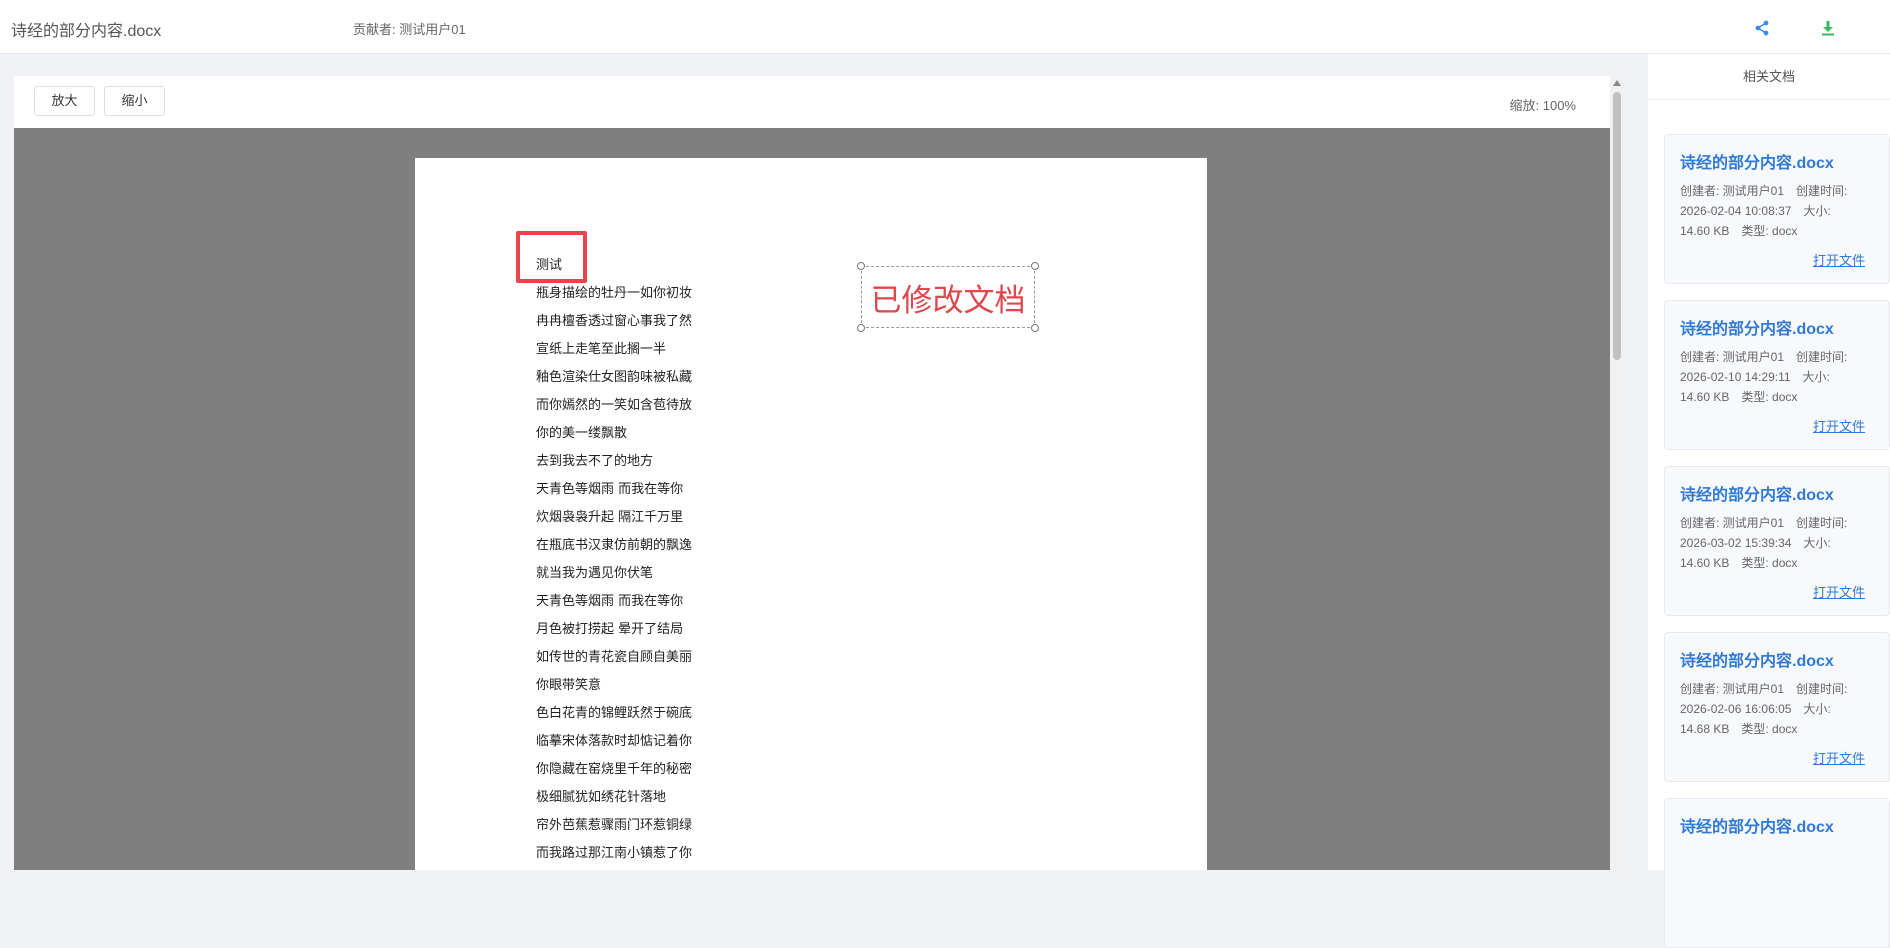 This screenshot has height=948, width=1890. What do you see at coordinates (1755, 377) in the screenshot?
I see `related-doc-meta-line: 2026-02-10 14:29:11 大小:` at bounding box center [1755, 377].